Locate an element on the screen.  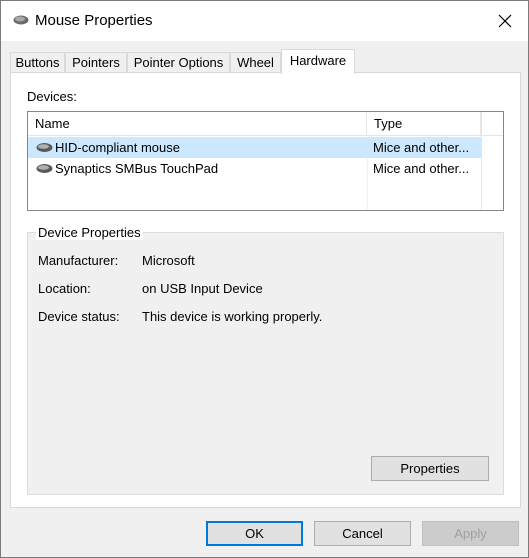
ok-button: OK is located at coordinates (254, 533).